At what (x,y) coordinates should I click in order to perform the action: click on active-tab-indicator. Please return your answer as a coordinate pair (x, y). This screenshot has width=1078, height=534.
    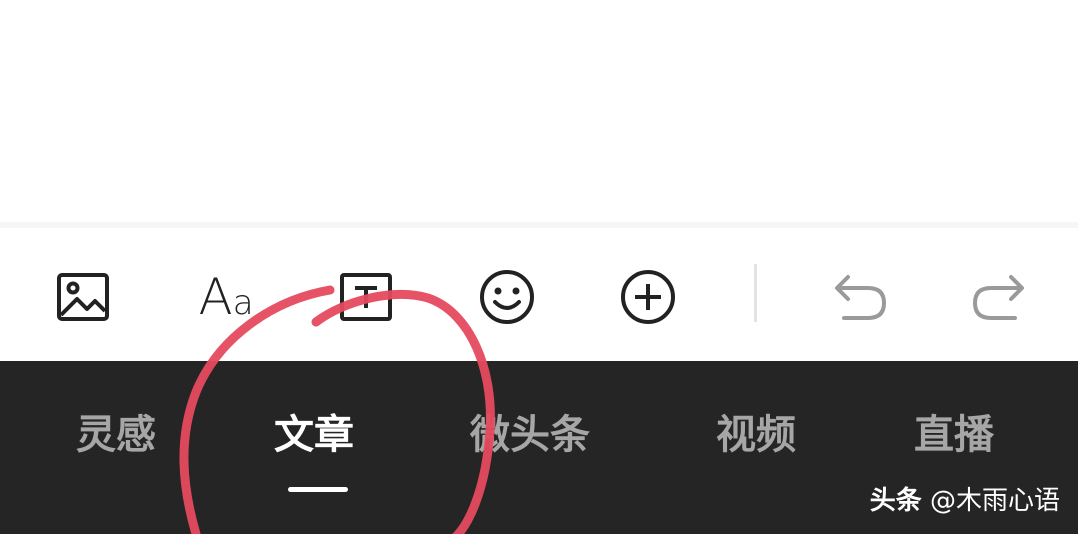
    Looking at the image, I should click on (318, 489).